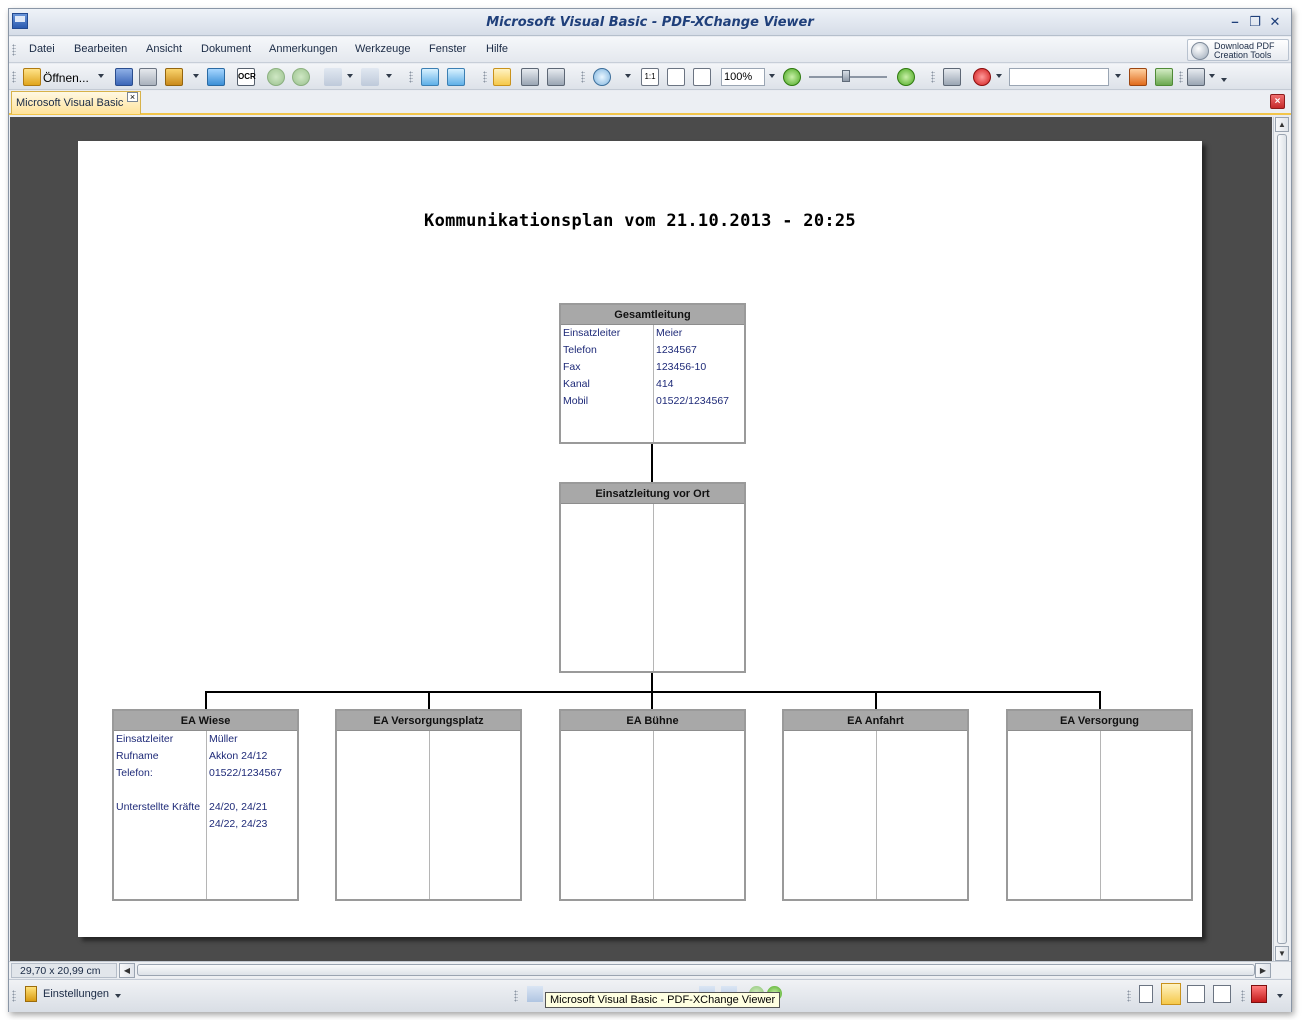 This screenshot has width=1304, height=1020. What do you see at coordinates (148, 77) in the screenshot?
I see `print-icon` at bounding box center [148, 77].